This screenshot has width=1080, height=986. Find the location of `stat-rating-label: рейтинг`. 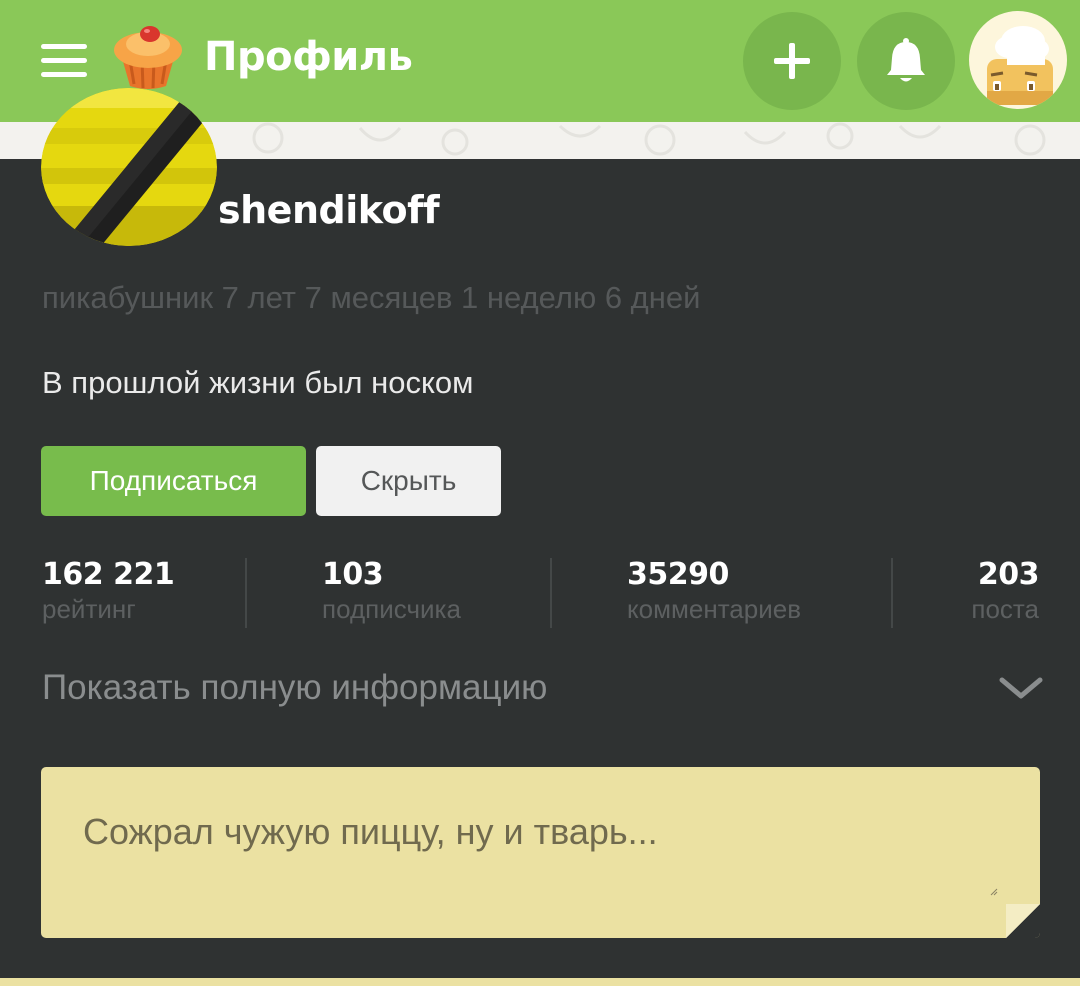

stat-rating-label: рейтинг is located at coordinates (89, 609).